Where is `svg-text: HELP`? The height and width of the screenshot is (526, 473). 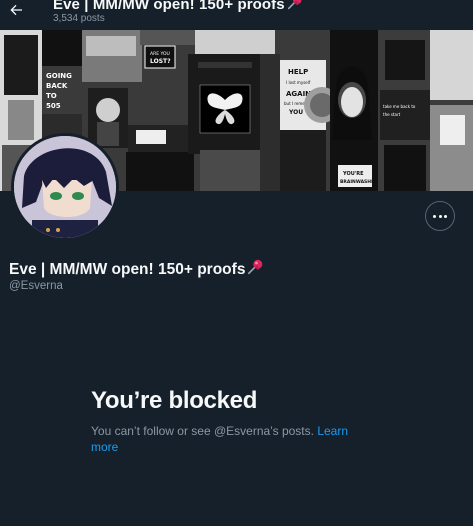 svg-text: HELP is located at coordinates (298, 72).